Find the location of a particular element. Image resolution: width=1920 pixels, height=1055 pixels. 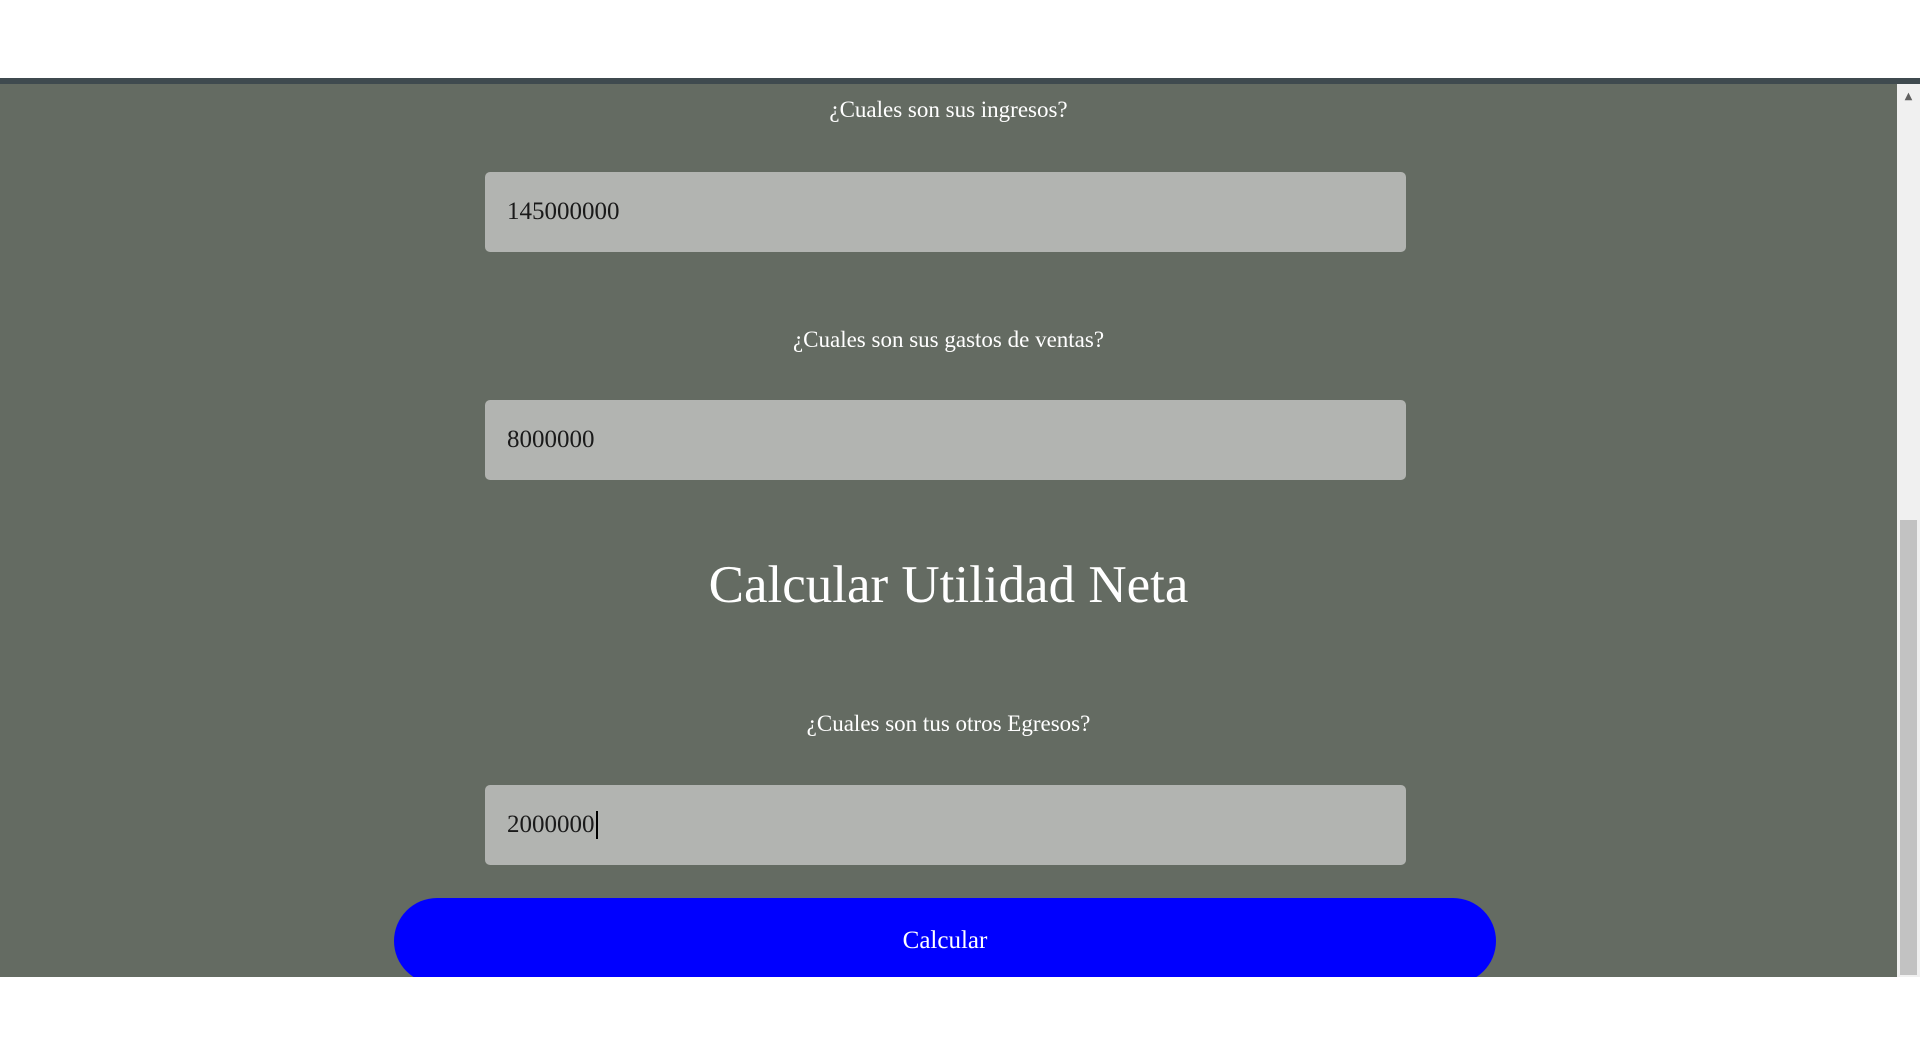

ingresos-value: 145000000 is located at coordinates (563, 211).